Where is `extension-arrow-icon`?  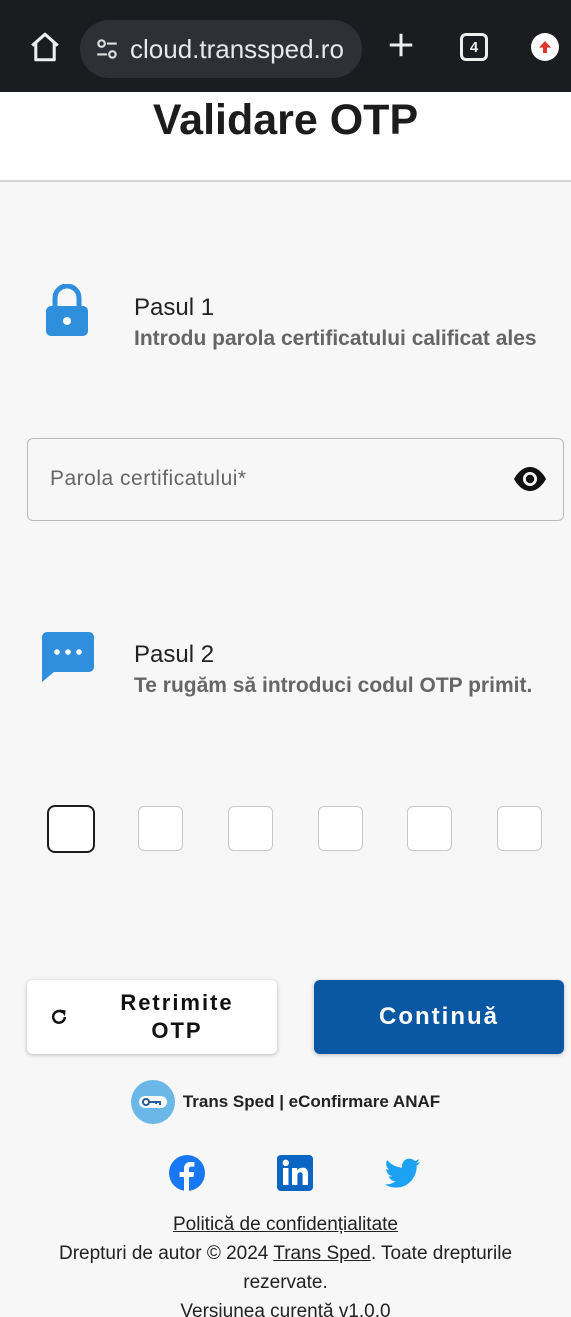
extension-arrow-icon is located at coordinates (545, 47).